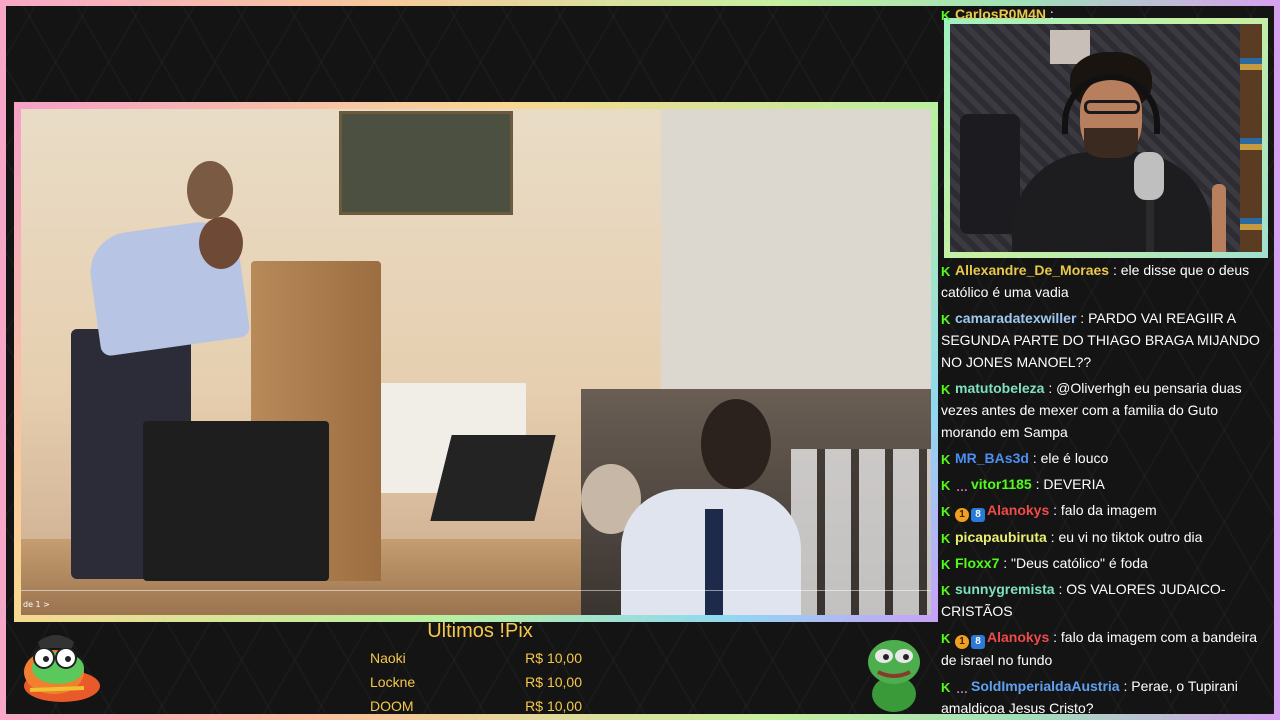 The height and width of the screenshot is (720, 1280). Describe the element at coordinates (796, 254) in the screenshot. I see `video-wall` at that location.